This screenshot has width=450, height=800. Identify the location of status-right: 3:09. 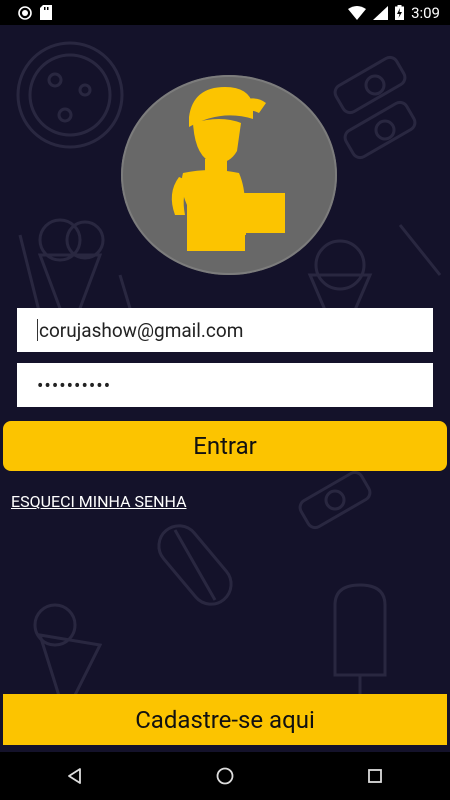
(394, 13).